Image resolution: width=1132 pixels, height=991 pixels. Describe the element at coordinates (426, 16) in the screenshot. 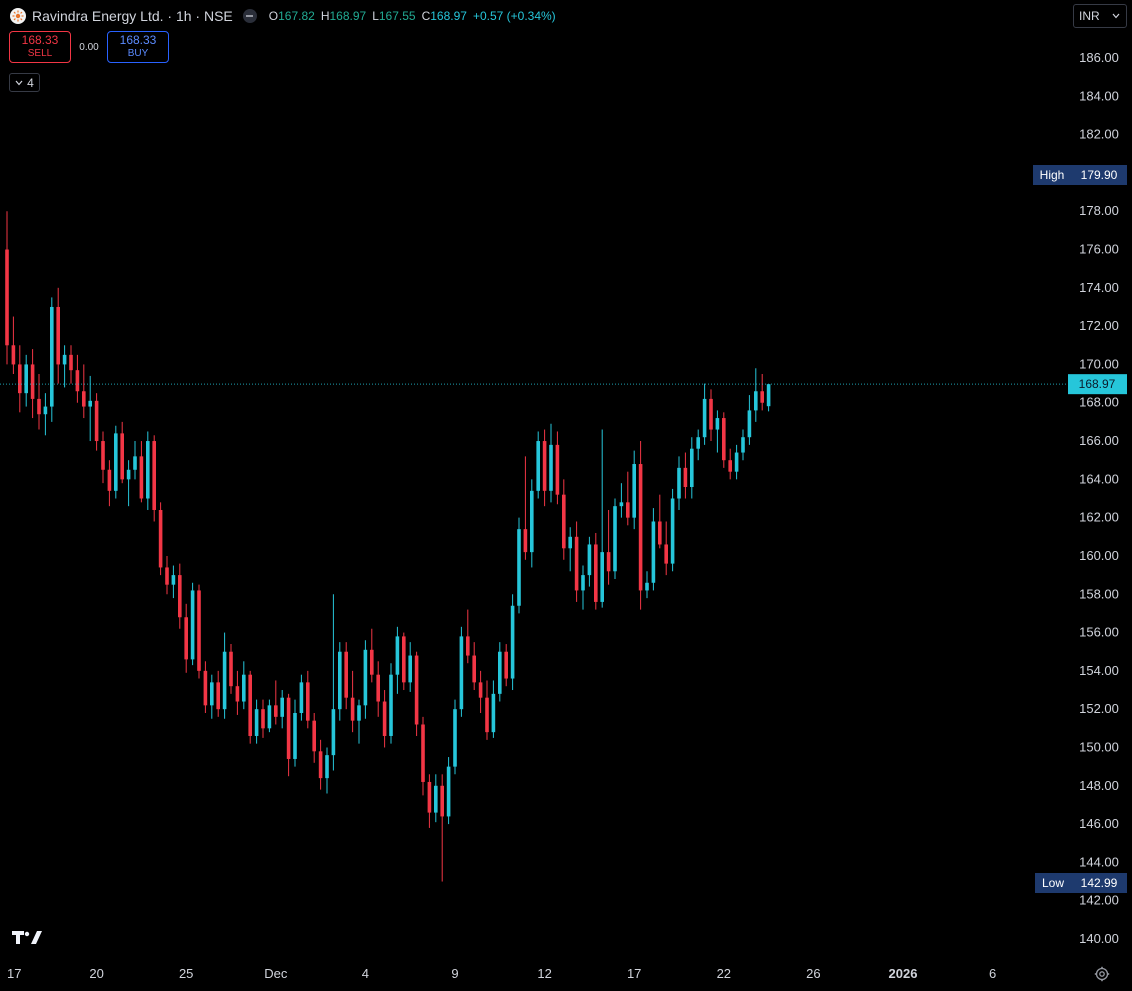

I see `close-label: C` at that location.